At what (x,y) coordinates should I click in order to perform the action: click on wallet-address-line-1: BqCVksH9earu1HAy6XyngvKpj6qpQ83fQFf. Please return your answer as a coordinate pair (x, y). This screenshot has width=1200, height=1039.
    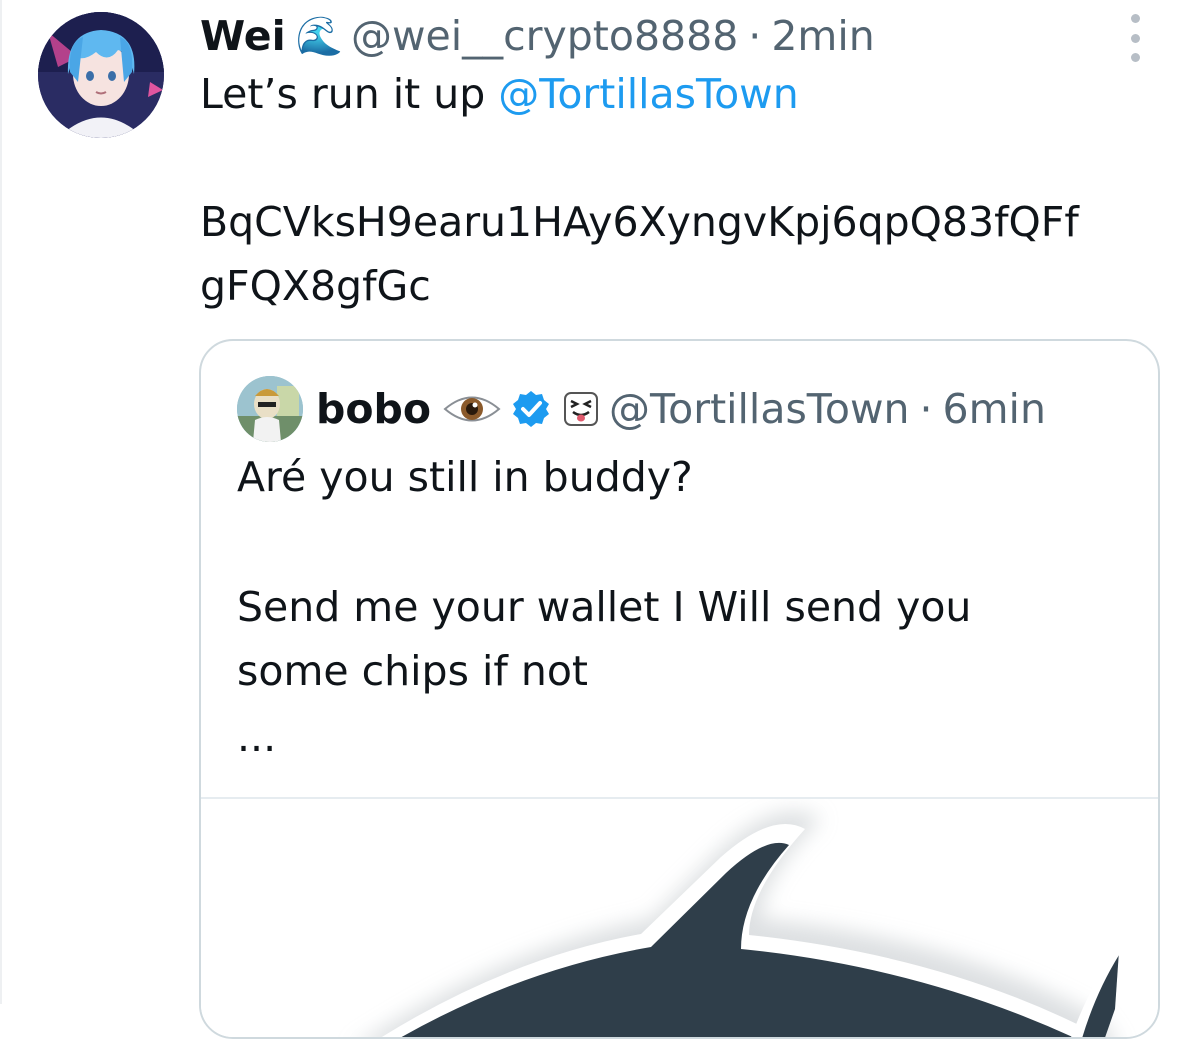
    Looking at the image, I should click on (639, 222).